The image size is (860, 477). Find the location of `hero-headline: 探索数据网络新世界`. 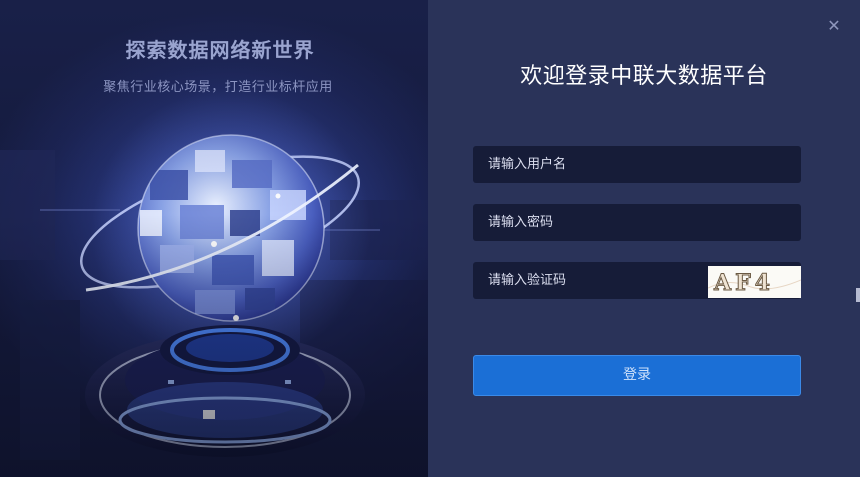

hero-headline: 探索数据网络新世界 is located at coordinates (220, 50).